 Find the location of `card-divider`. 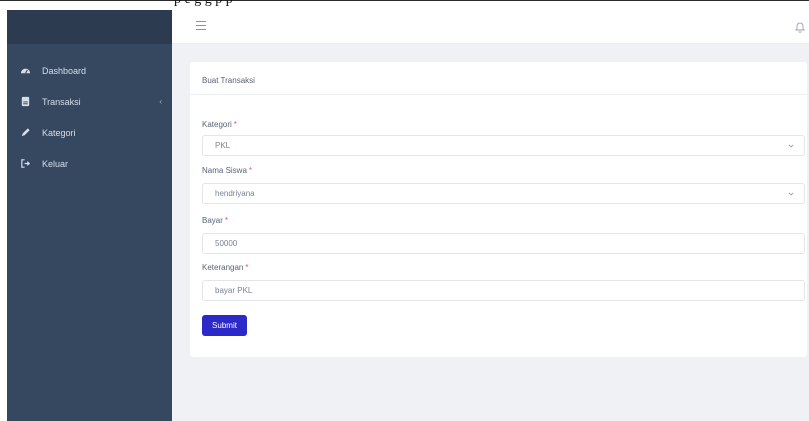

card-divider is located at coordinates (498, 94).